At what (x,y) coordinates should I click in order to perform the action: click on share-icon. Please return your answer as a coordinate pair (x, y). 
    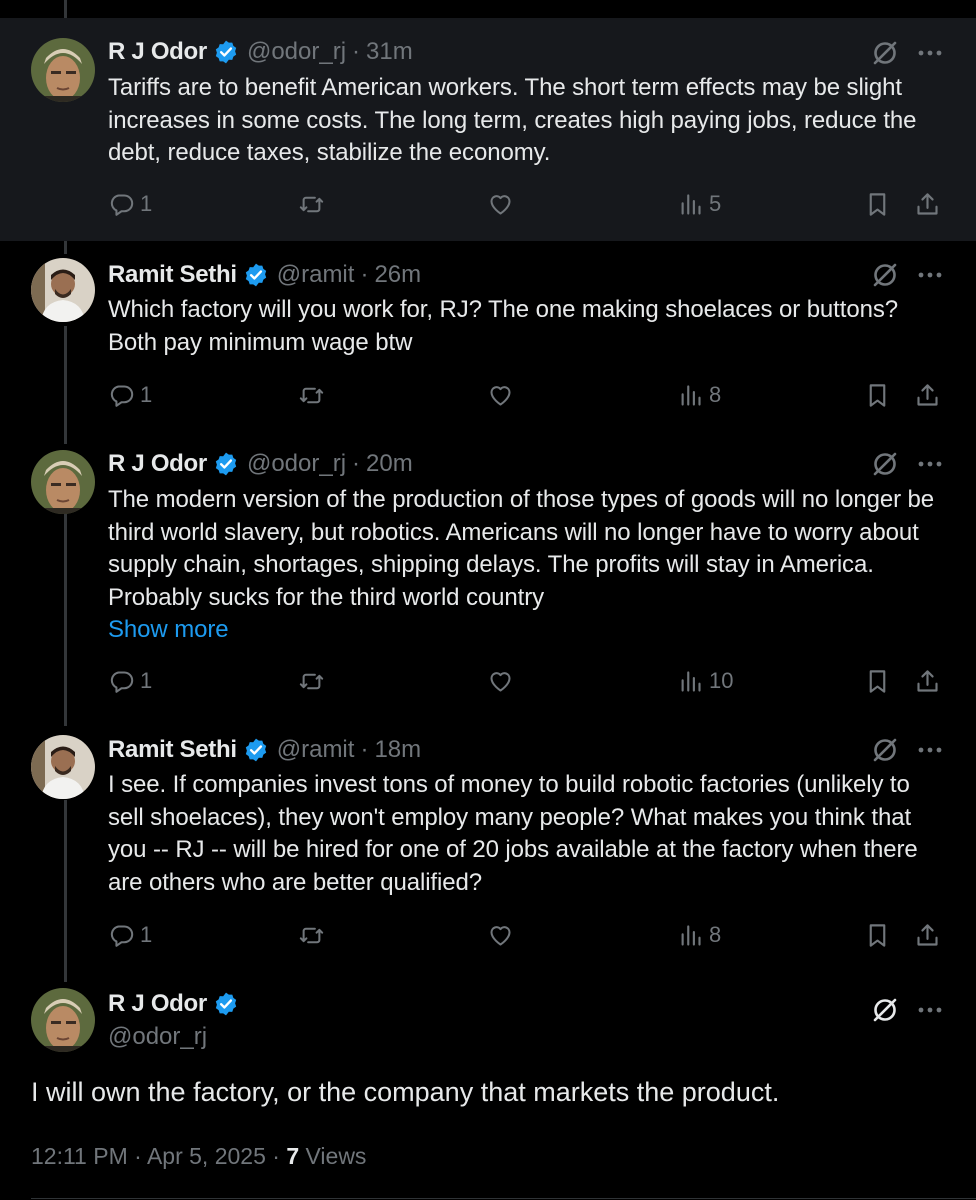
    Looking at the image, I should click on (927, 680).